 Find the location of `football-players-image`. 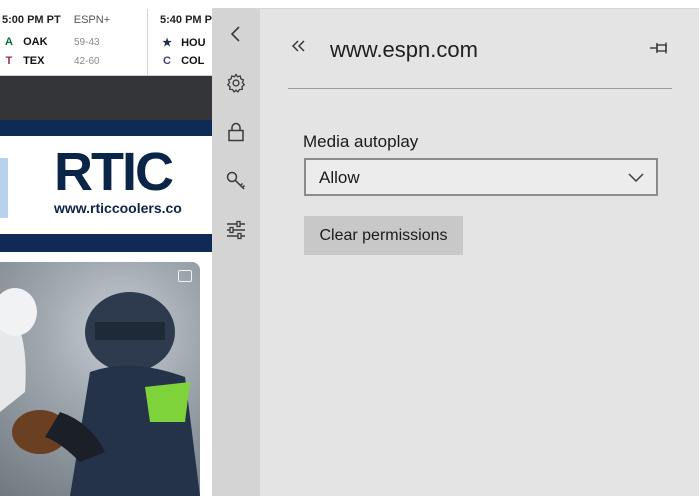

football-players-image is located at coordinates (100, 392).